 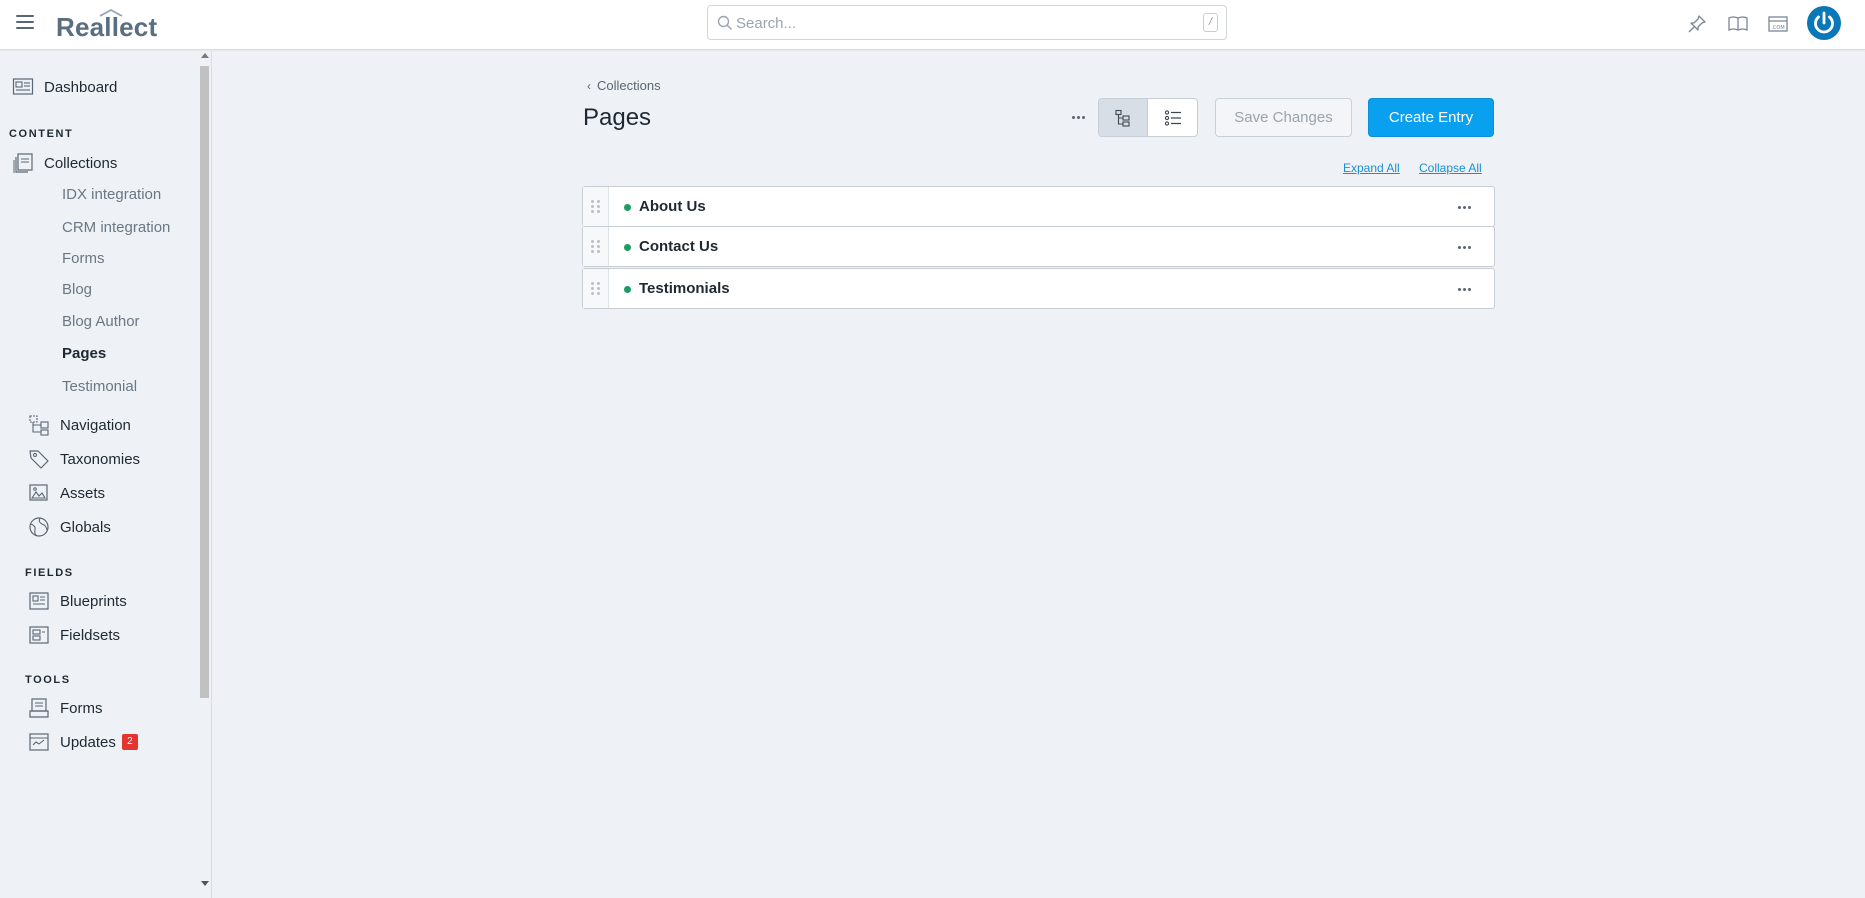 I want to click on search-shortcut-key: /, so click(x=1210, y=22).